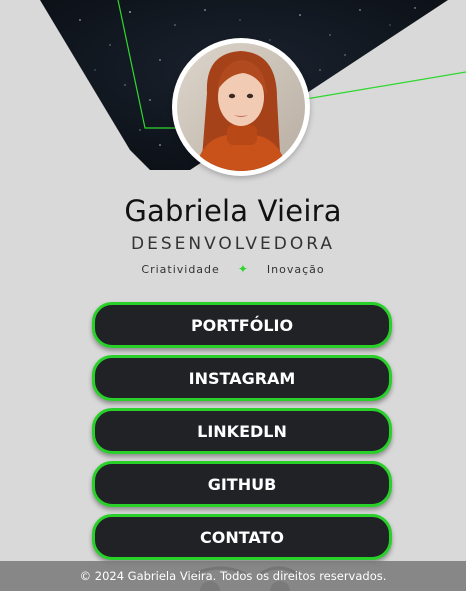 This screenshot has height=591, width=466. I want to click on profile-photo-icon, so click(241, 107).